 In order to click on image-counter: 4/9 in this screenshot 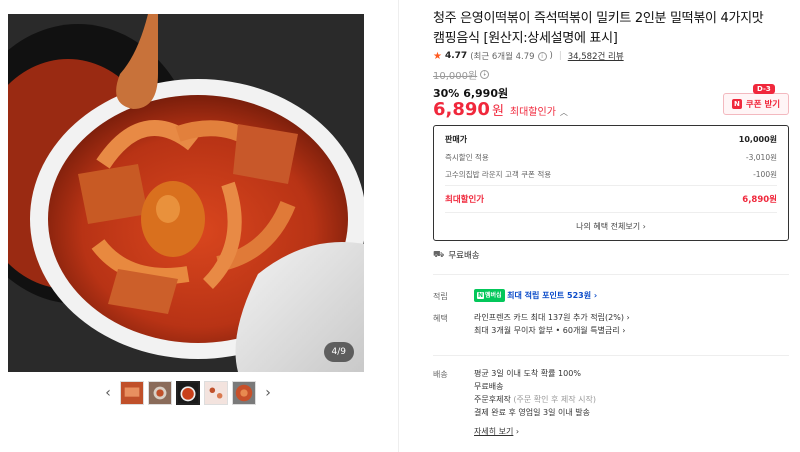, I will do `click(338, 352)`.